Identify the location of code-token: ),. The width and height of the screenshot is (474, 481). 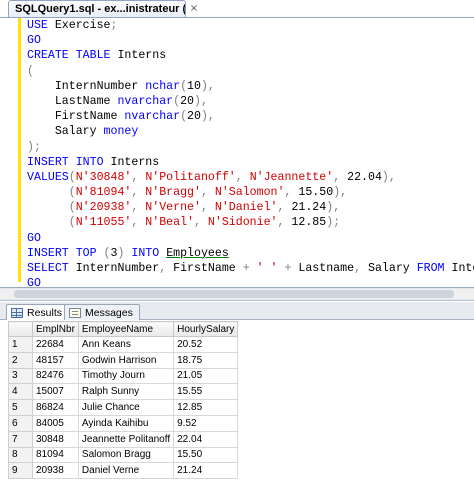
(207, 86).